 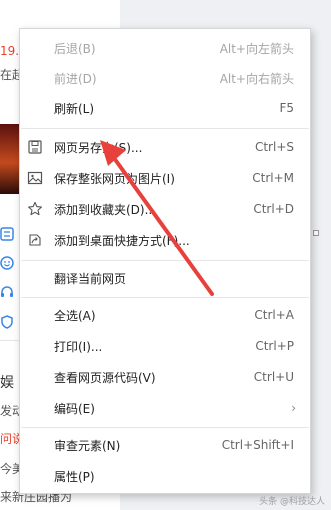 What do you see at coordinates (75, 48) in the screenshot?
I see `menu-item-label: 后退(B)` at bounding box center [75, 48].